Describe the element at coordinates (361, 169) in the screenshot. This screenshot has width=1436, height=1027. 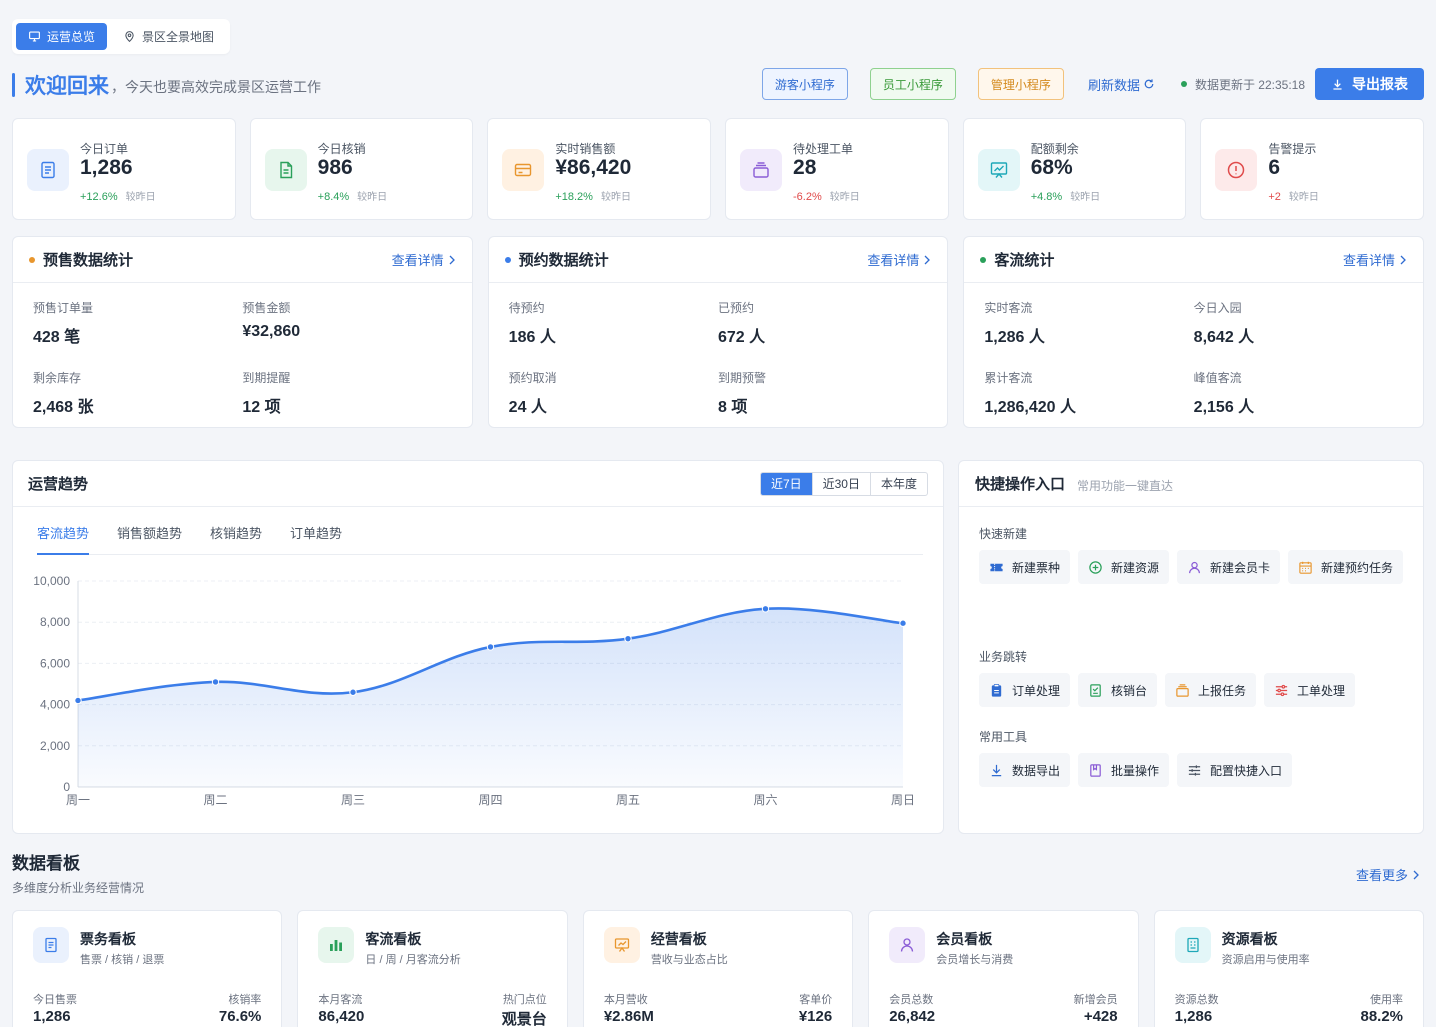
I see `stat-card-verified: 今日核销 986 +8.4% 较昨日` at that location.